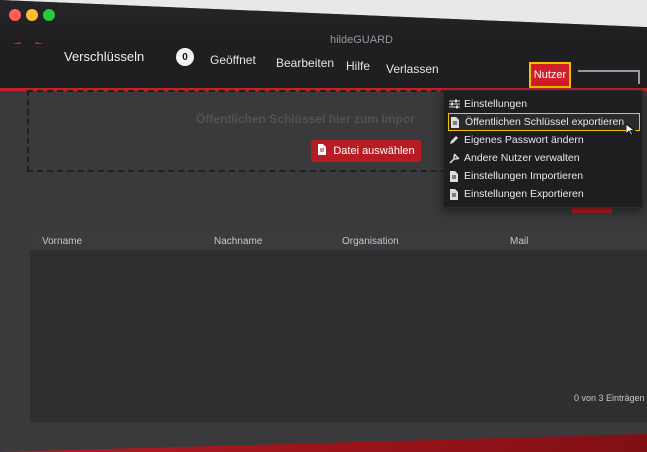 The image size is (647, 452). Describe the element at coordinates (544, 104) in the screenshot. I see `menu-item-settings: Einstellungen` at that location.